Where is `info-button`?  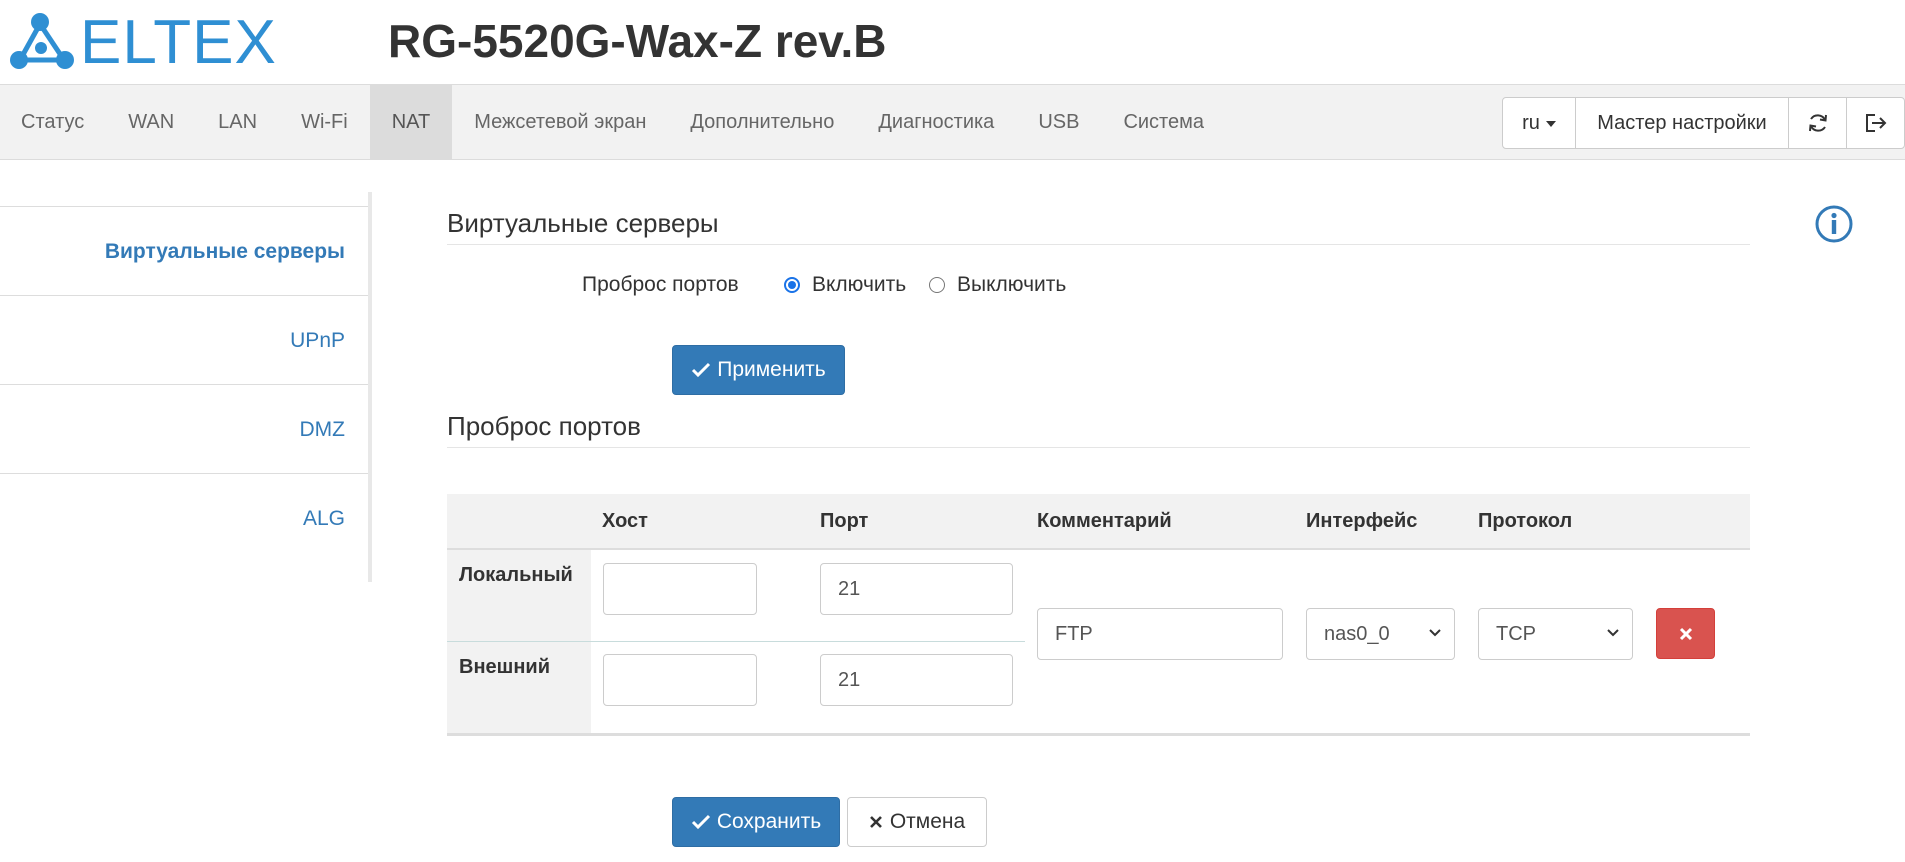 info-button is located at coordinates (1834, 224).